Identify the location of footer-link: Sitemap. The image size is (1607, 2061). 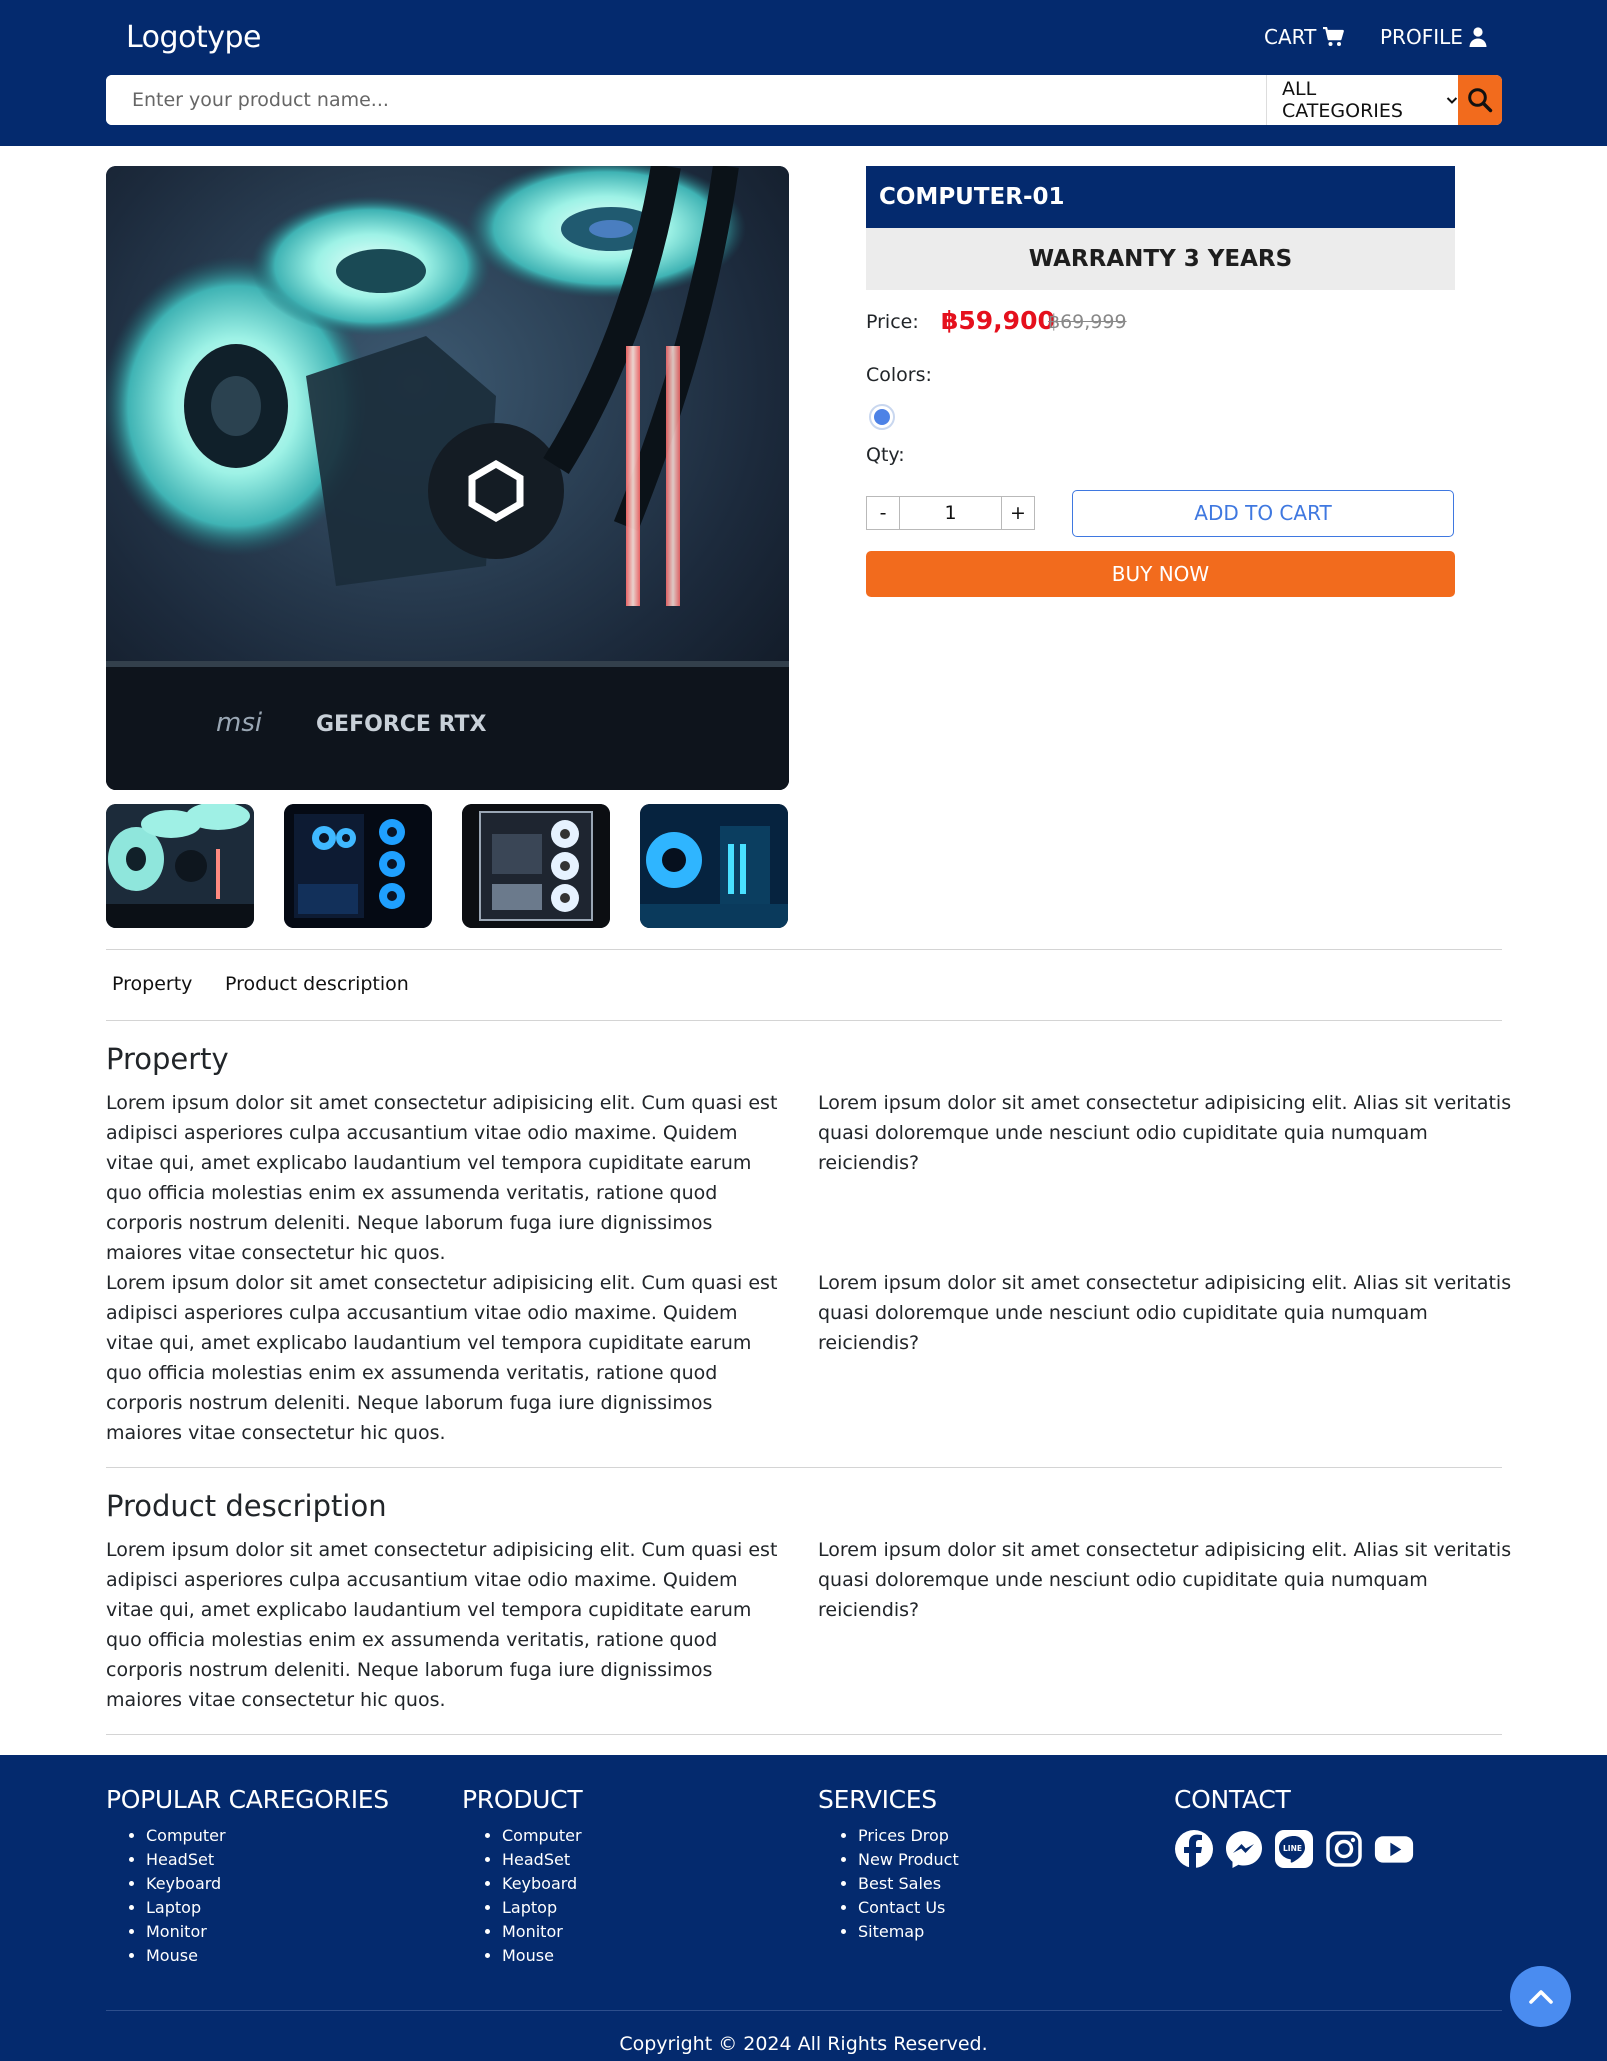
(908, 1932).